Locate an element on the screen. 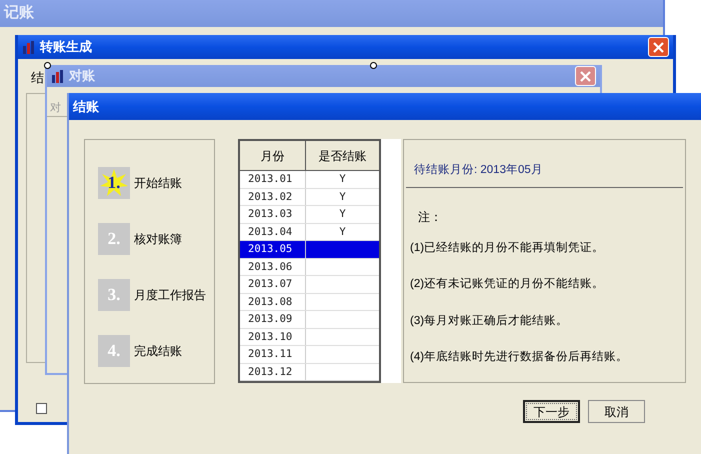  cancel-button: 取消 is located at coordinates (616, 411).